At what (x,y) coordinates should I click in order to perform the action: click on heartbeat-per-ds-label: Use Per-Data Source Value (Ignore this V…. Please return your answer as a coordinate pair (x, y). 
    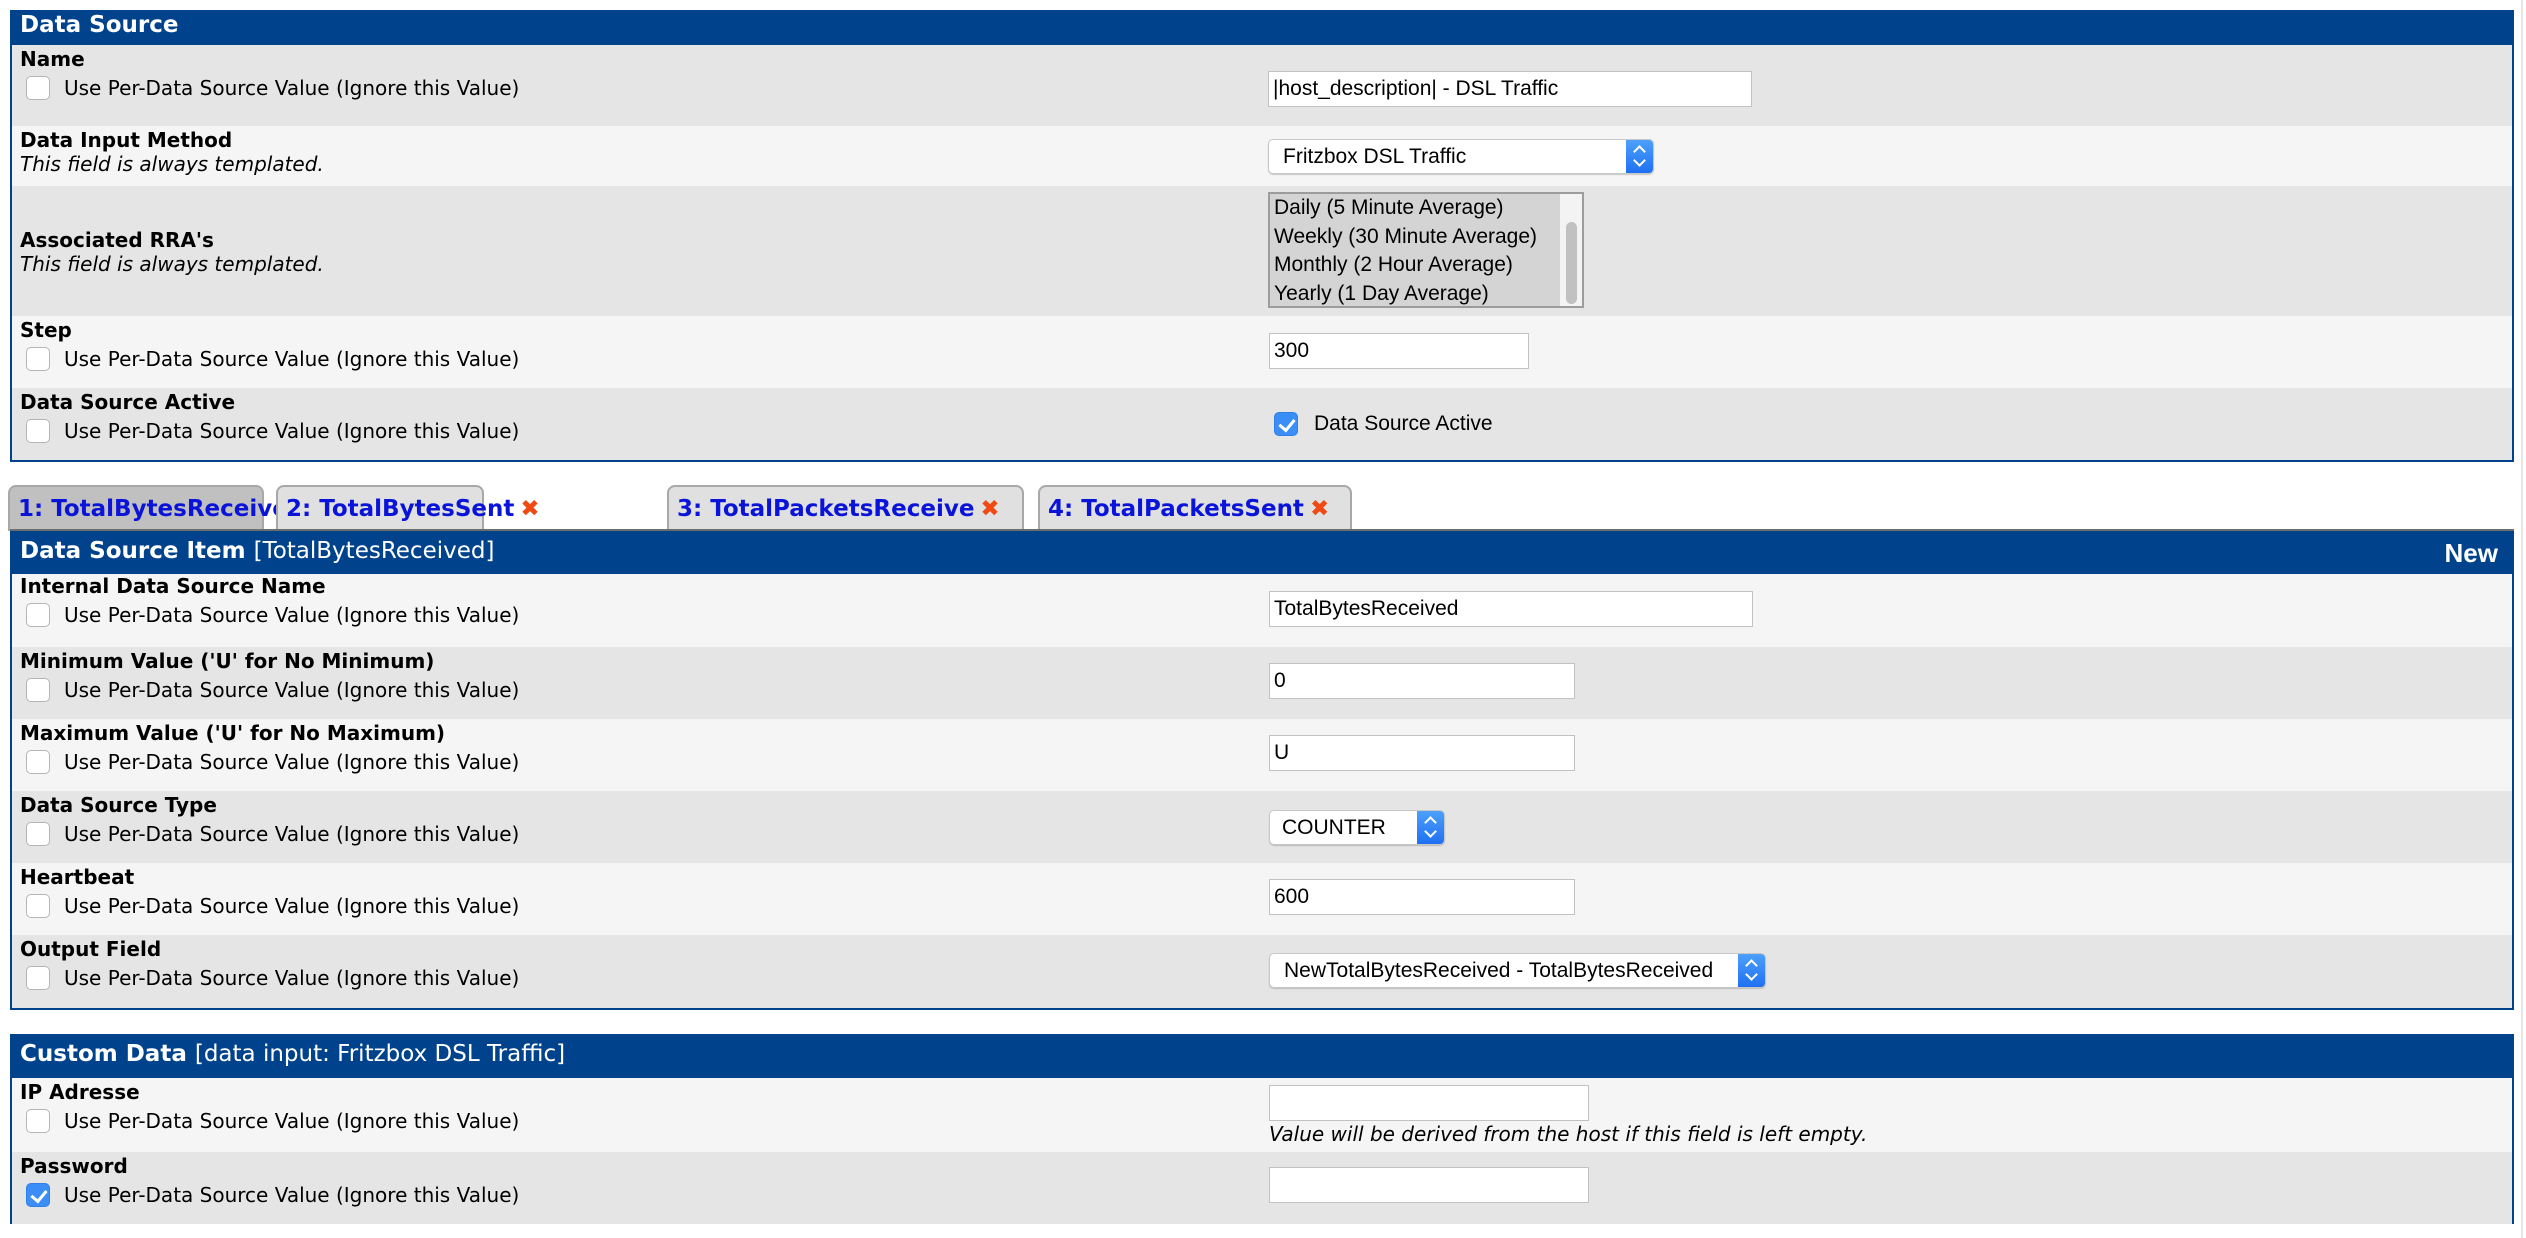
    Looking at the image, I should click on (292, 906).